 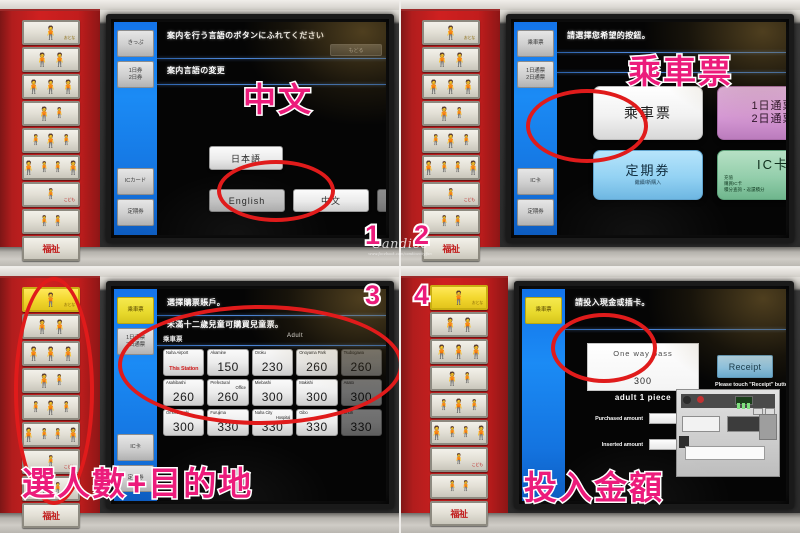 What do you see at coordinates (348, 382) in the screenshot?
I see `fare-station-name: Asato` at bounding box center [348, 382].